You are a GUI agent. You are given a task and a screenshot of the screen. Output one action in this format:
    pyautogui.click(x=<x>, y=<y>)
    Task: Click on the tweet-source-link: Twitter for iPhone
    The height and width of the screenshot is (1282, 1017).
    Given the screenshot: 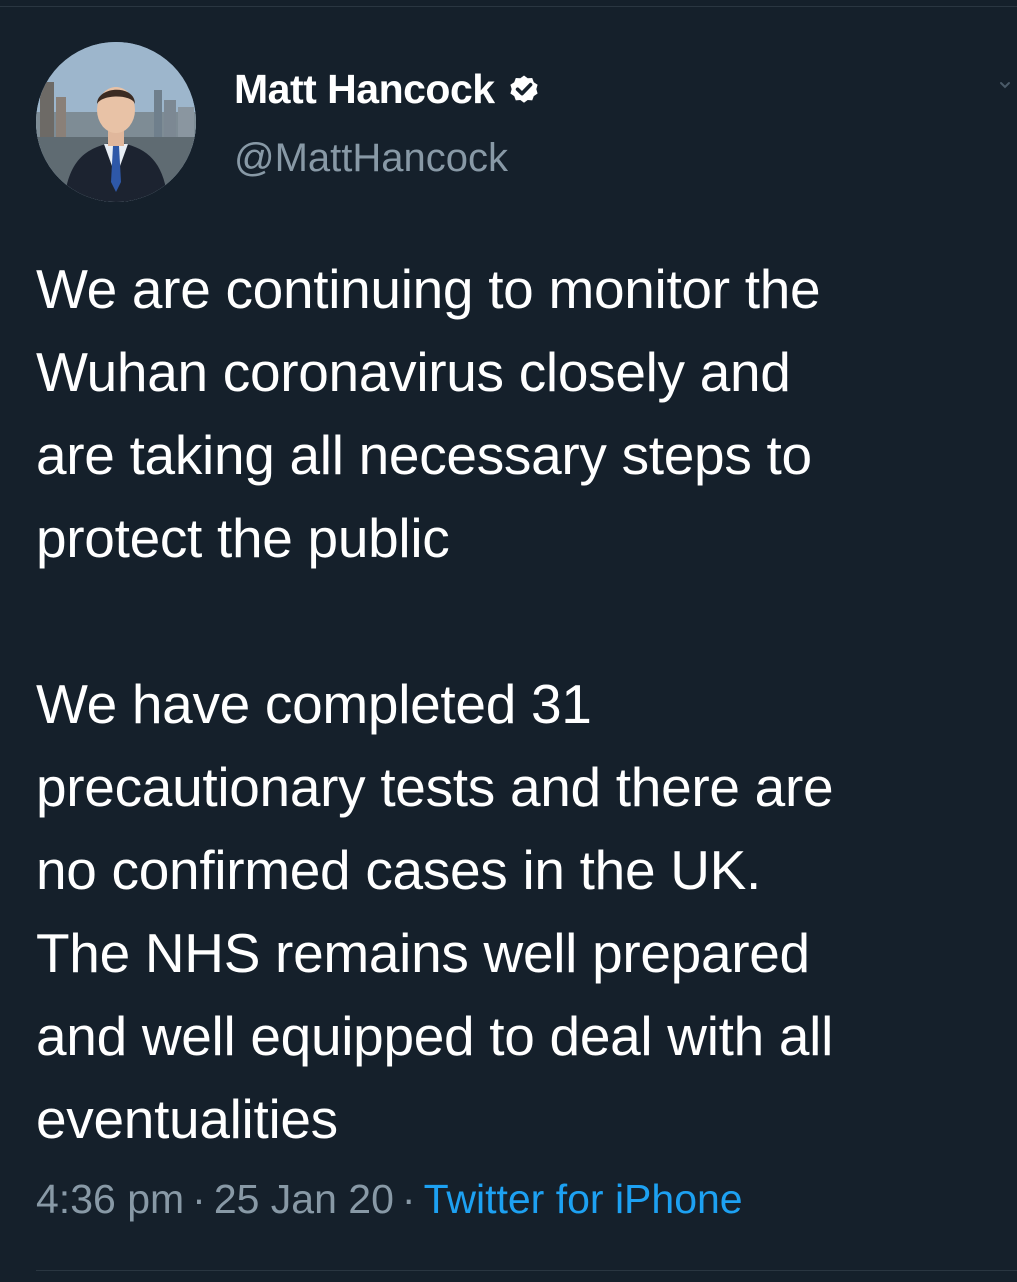 What is the action you would take?
    pyautogui.click(x=583, y=1199)
    